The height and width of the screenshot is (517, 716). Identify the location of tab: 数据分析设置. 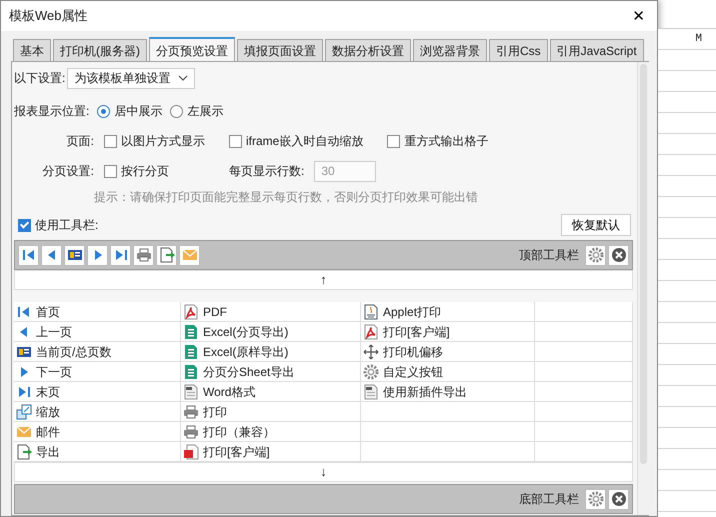
(368, 50).